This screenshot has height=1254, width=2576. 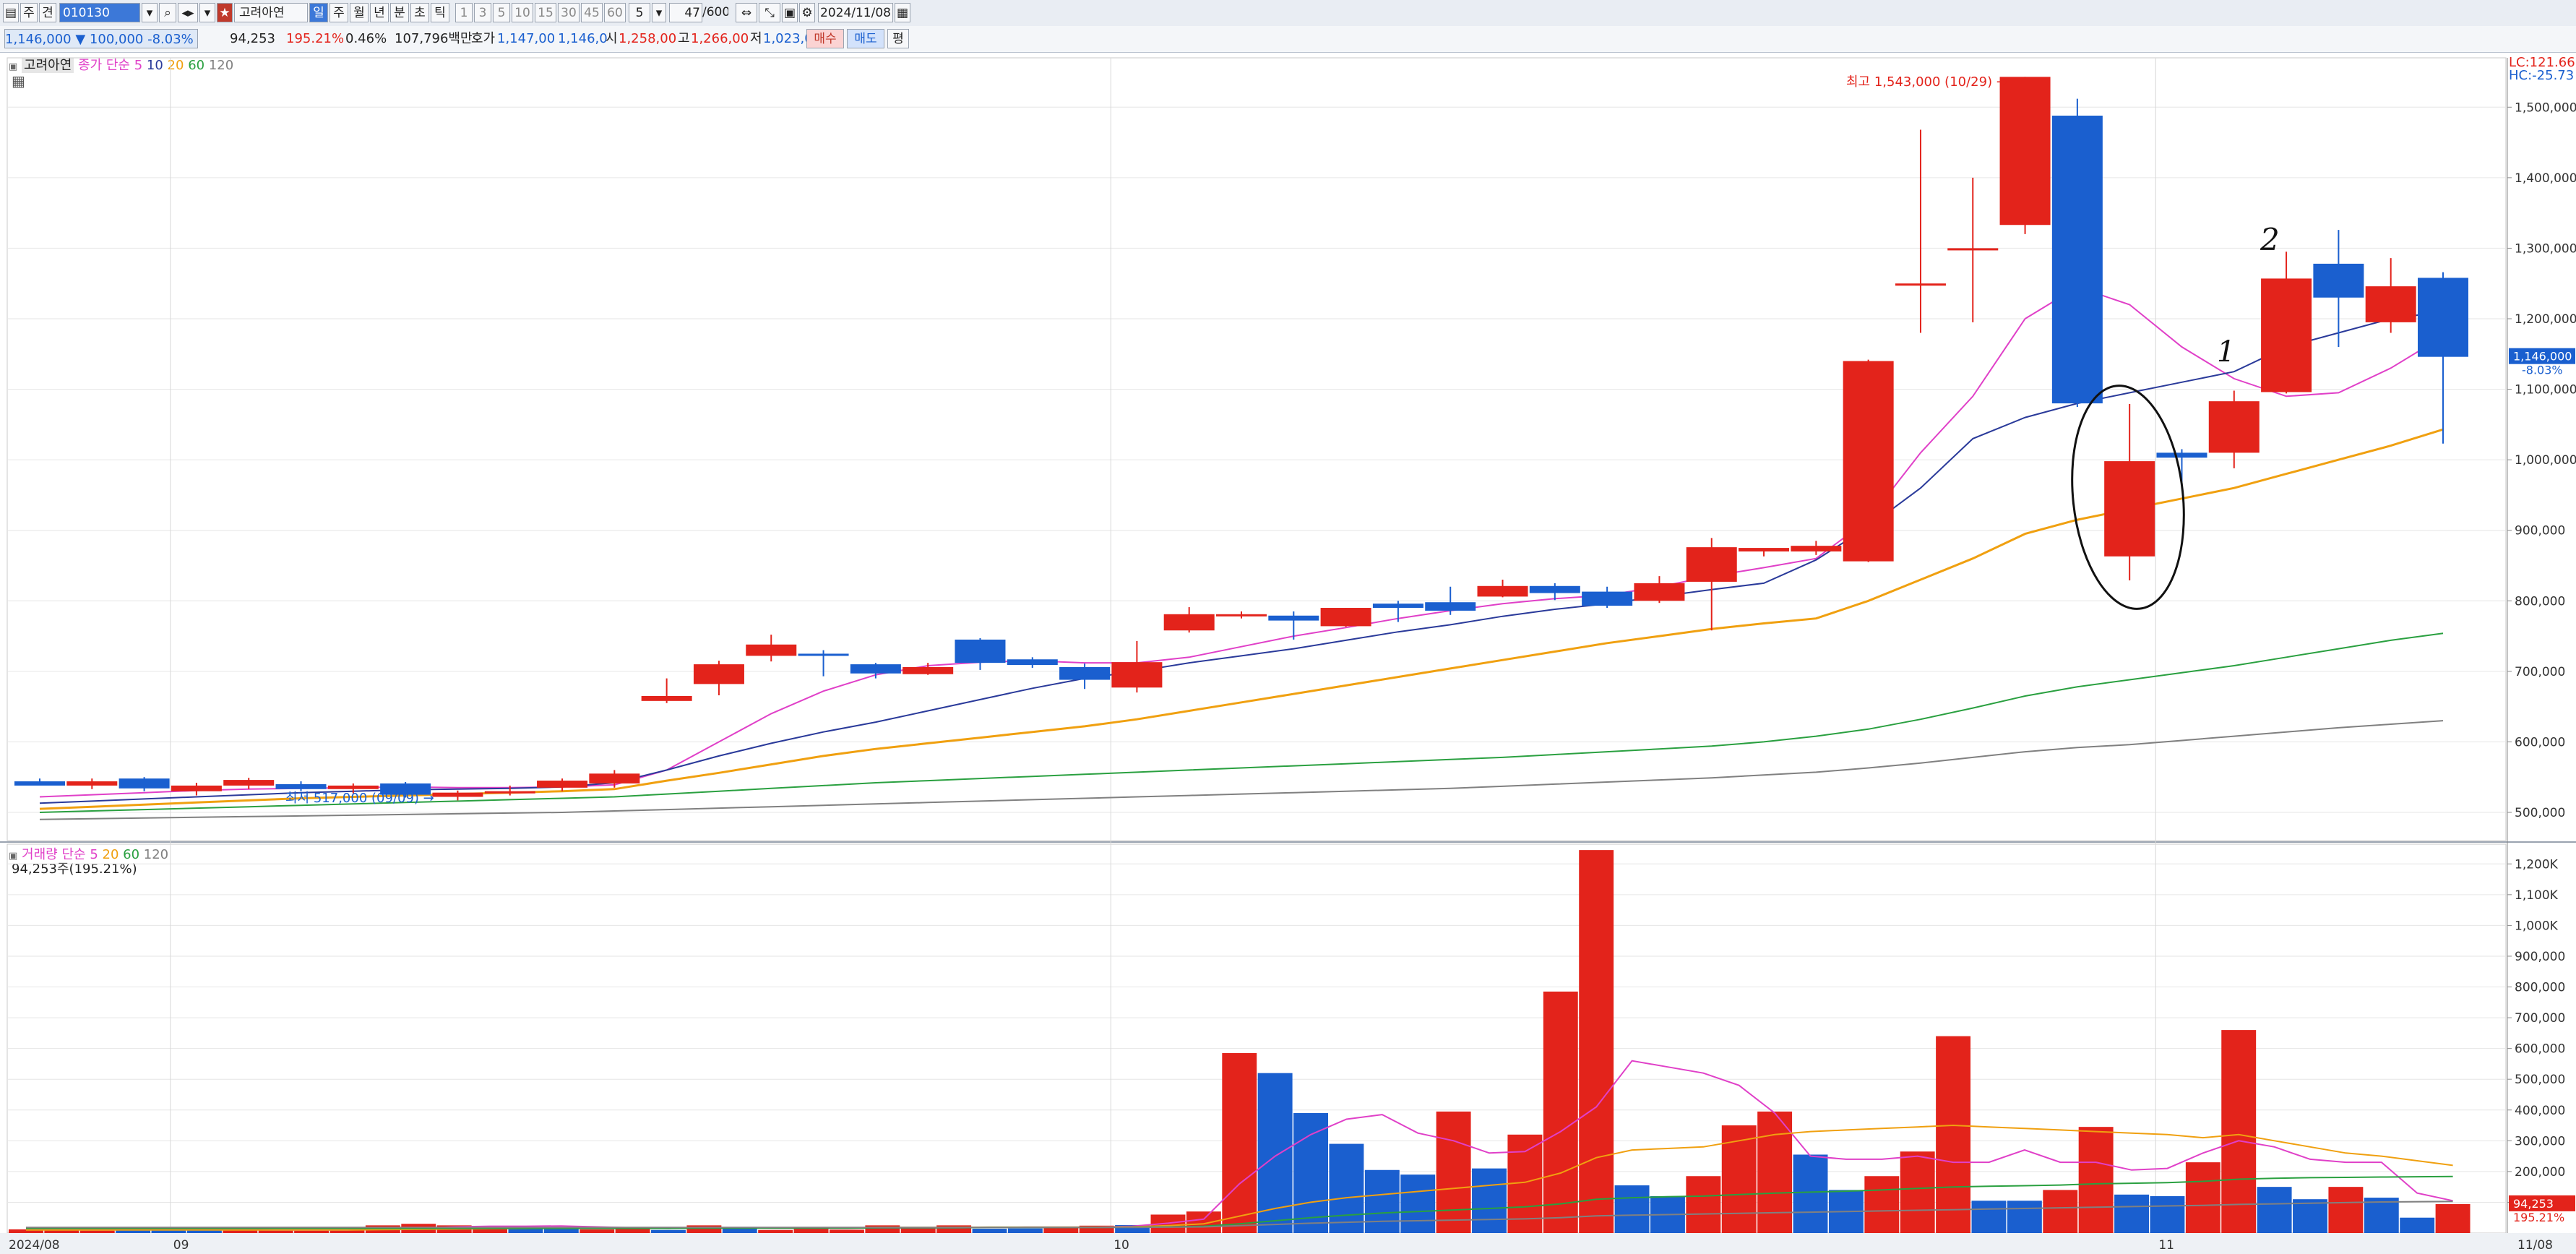 I want to click on volume-tick-label: 300,000, so click(x=2540, y=1141).